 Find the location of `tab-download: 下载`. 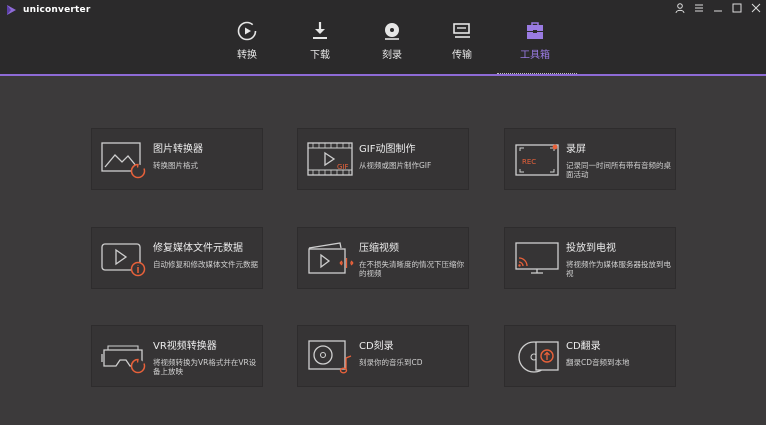

tab-download: 下载 is located at coordinates (320, 46).